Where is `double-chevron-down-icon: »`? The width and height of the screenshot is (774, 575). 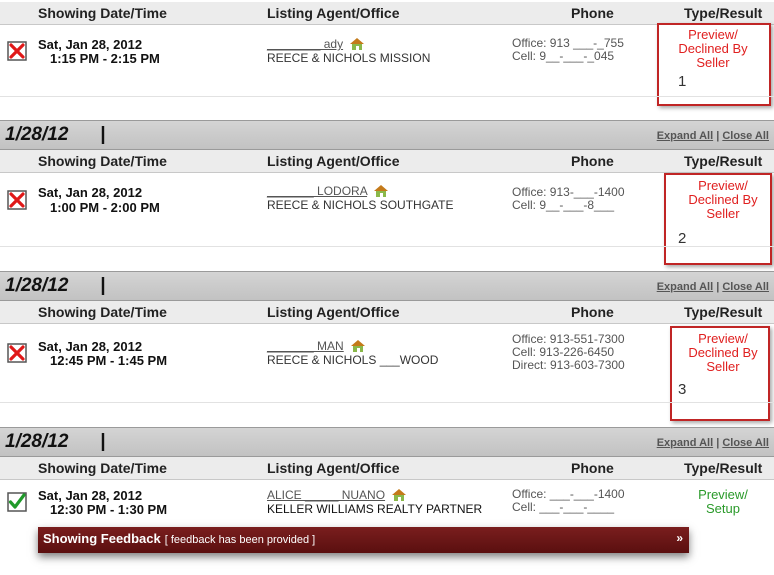 double-chevron-down-icon: » is located at coordinates (679, 538).